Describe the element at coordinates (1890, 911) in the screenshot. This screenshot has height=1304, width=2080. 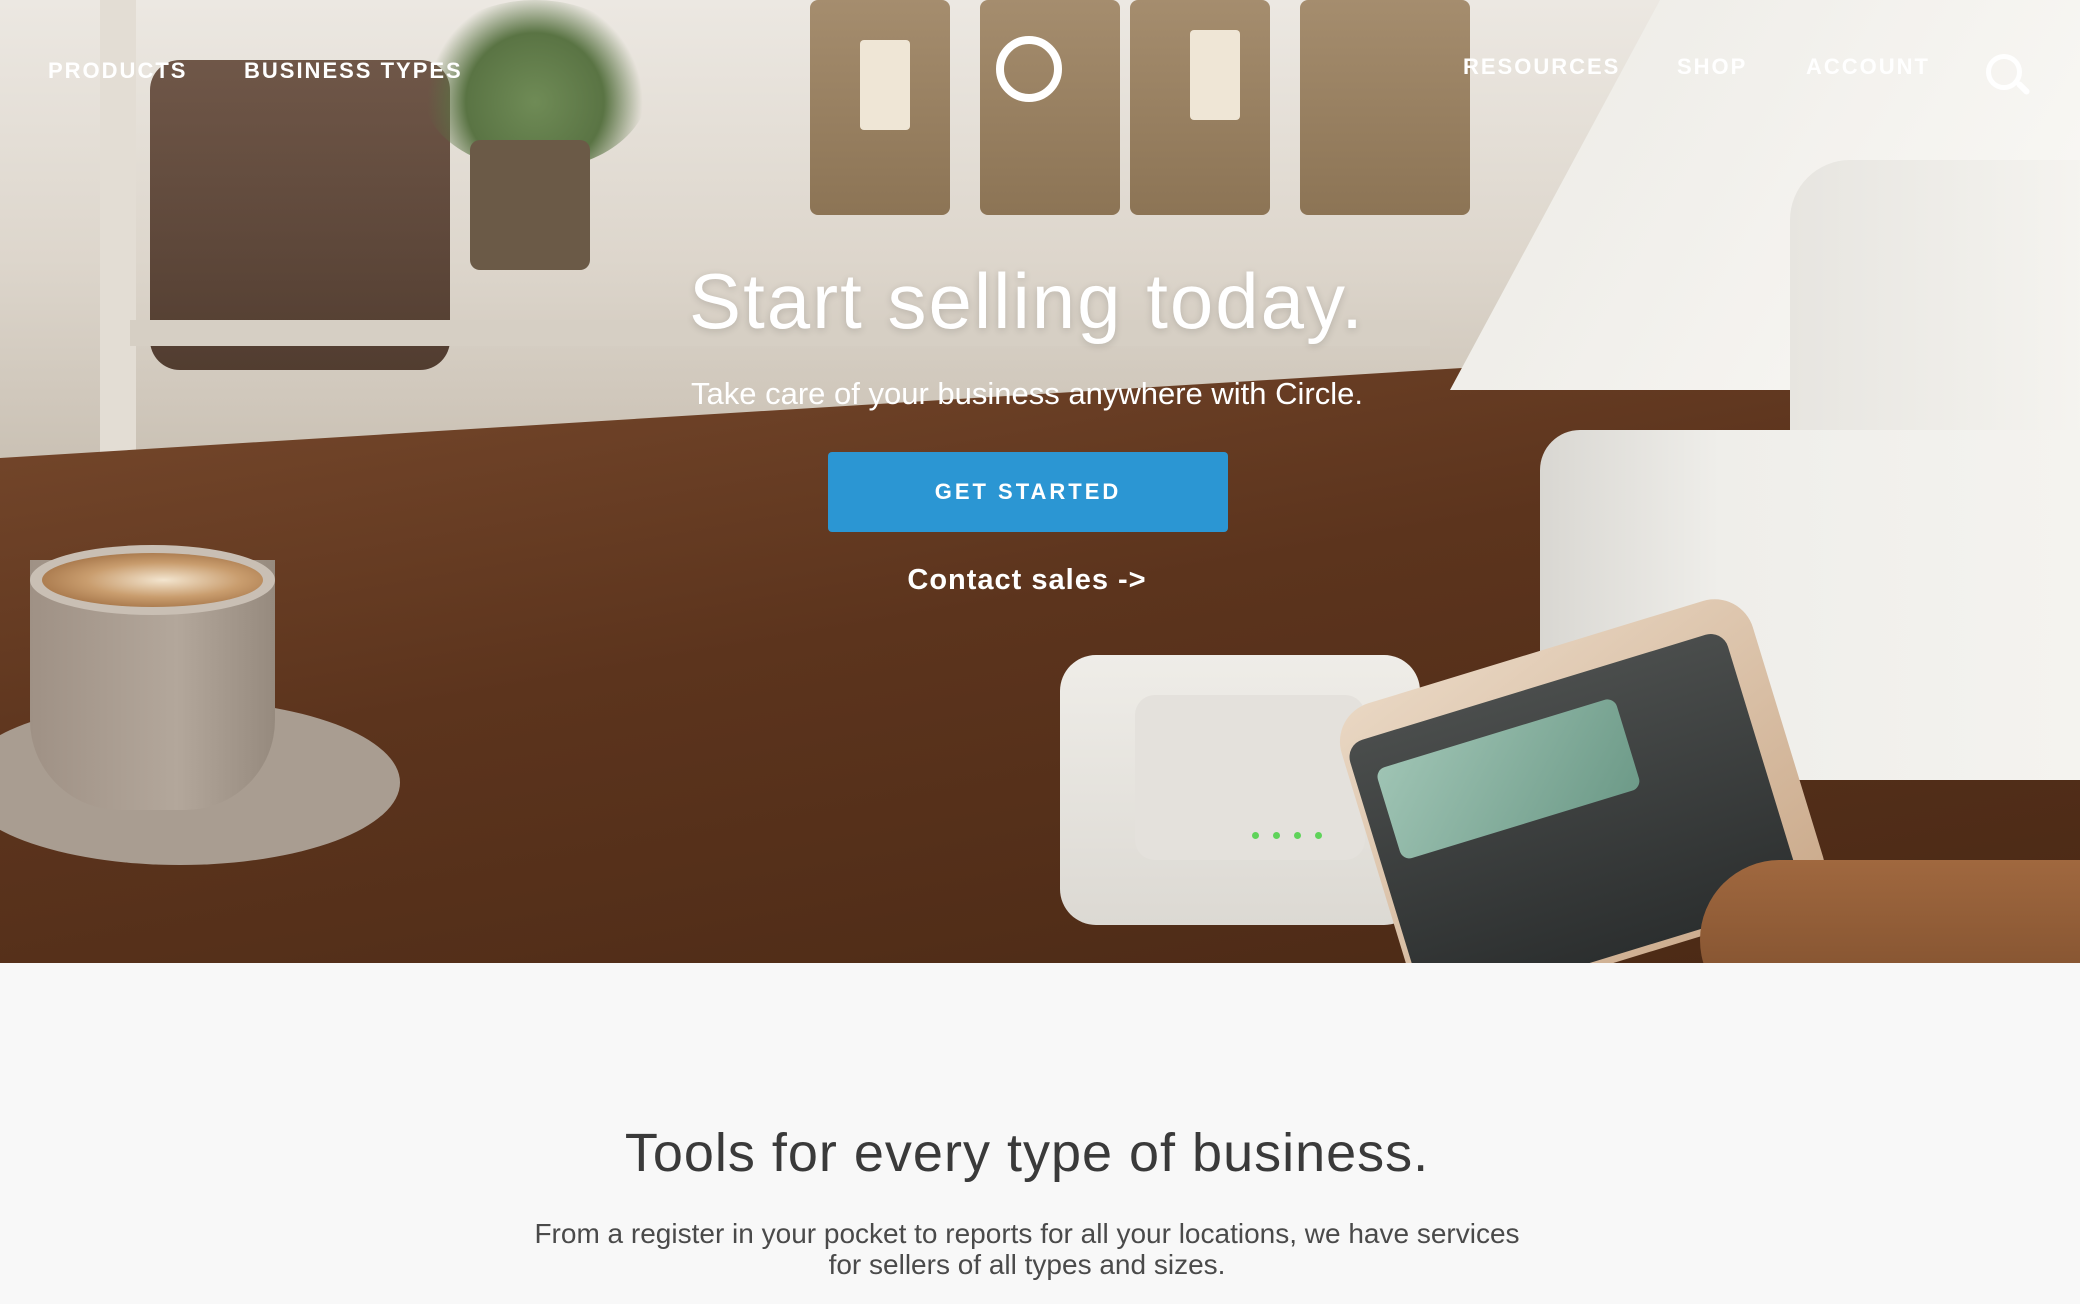
I see `hand-image` at that location.